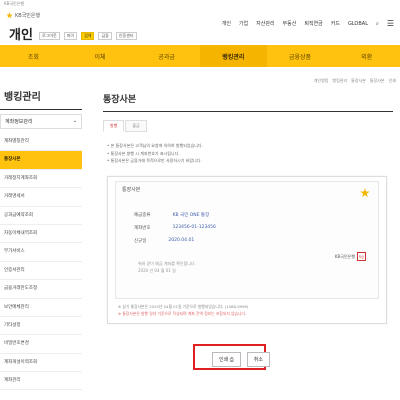 This screenshot has height=400, width=400. Describe the element at coordinates (226, 23) in the screenshot. I see `top-nav-personal: 개인` at that location.